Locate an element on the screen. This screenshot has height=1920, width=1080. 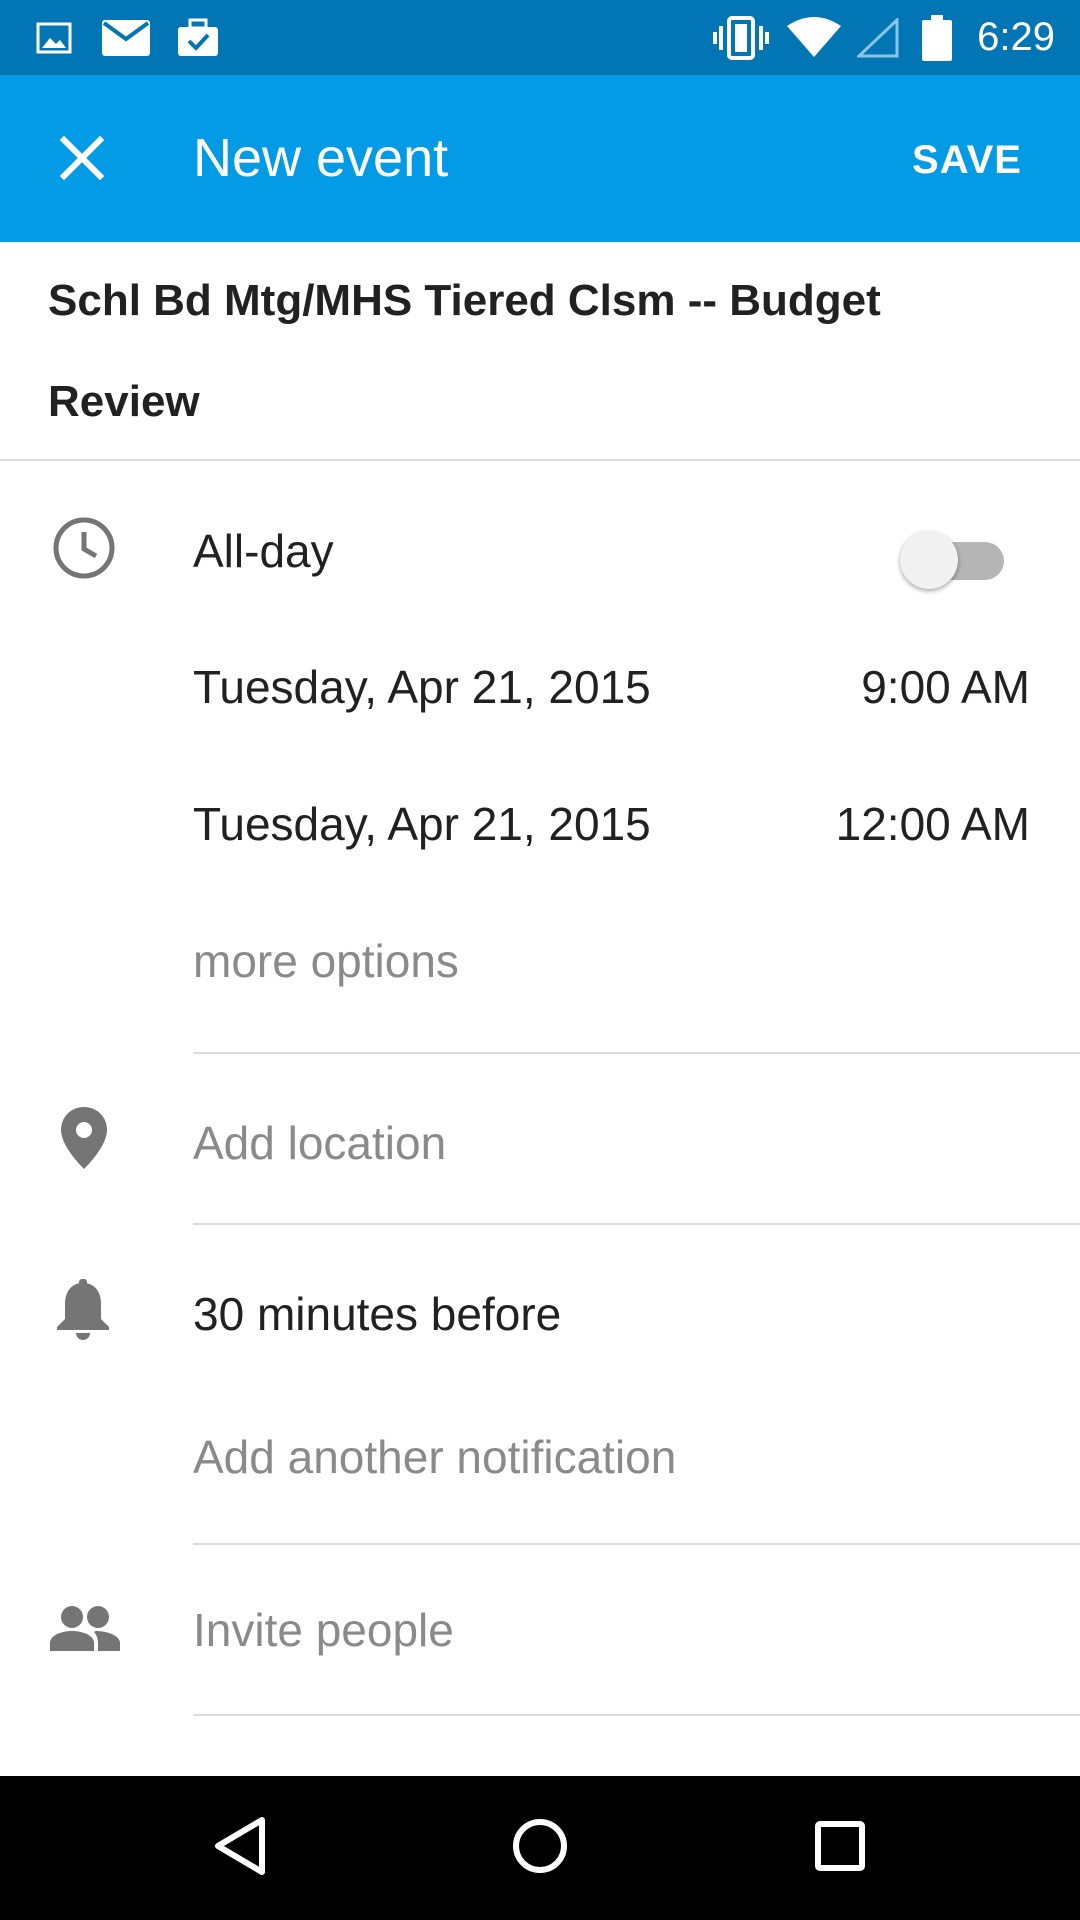
close-button is located at coordinates (82, 160).